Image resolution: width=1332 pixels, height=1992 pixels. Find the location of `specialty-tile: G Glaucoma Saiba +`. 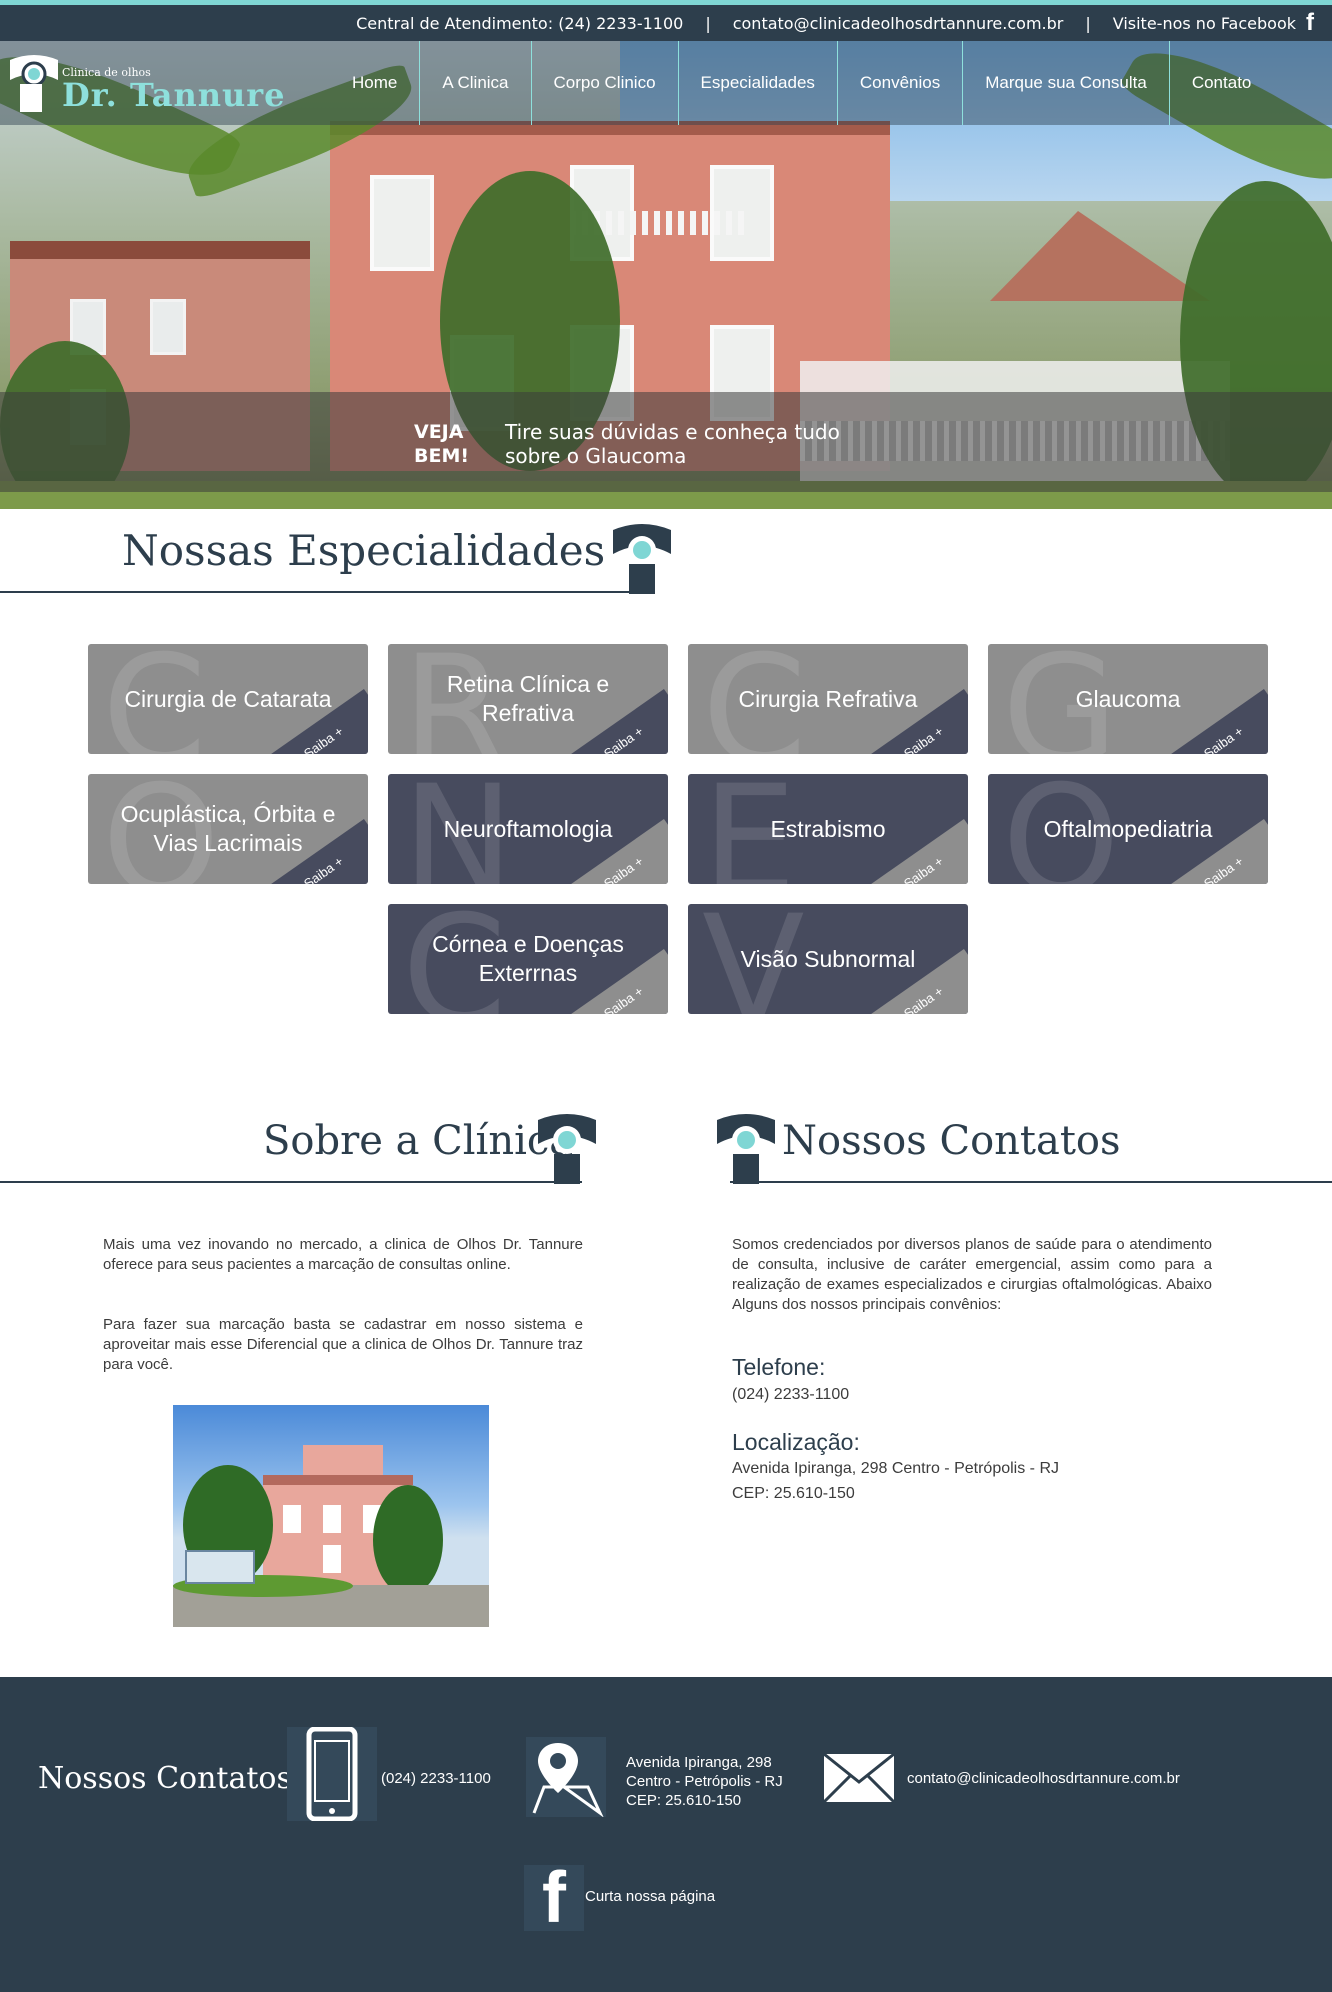

specialty-tile: G Glaucoma Saiba + is located at coordinates (1128, 699).